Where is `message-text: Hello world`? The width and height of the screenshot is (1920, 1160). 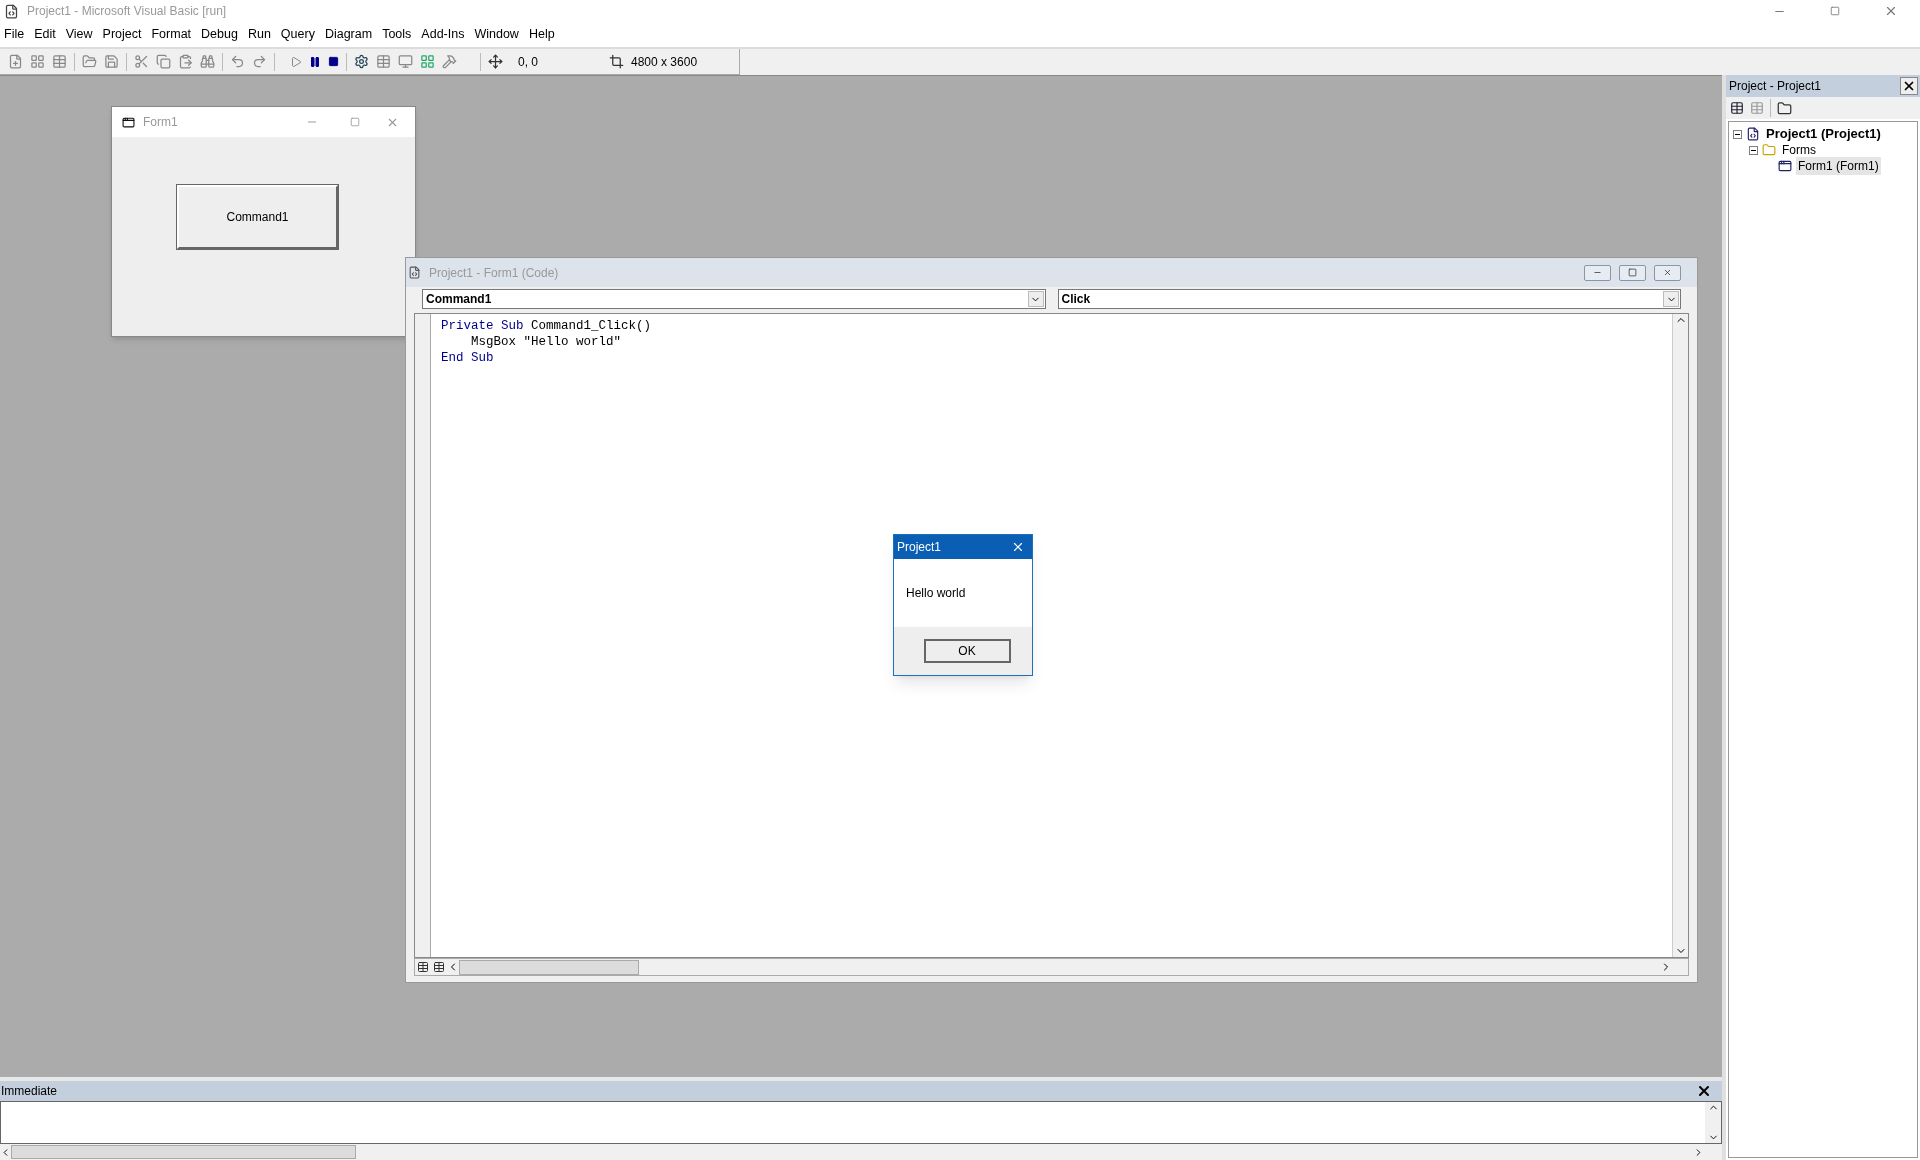
message-text: Hello world is located at coordinates (936, 593).